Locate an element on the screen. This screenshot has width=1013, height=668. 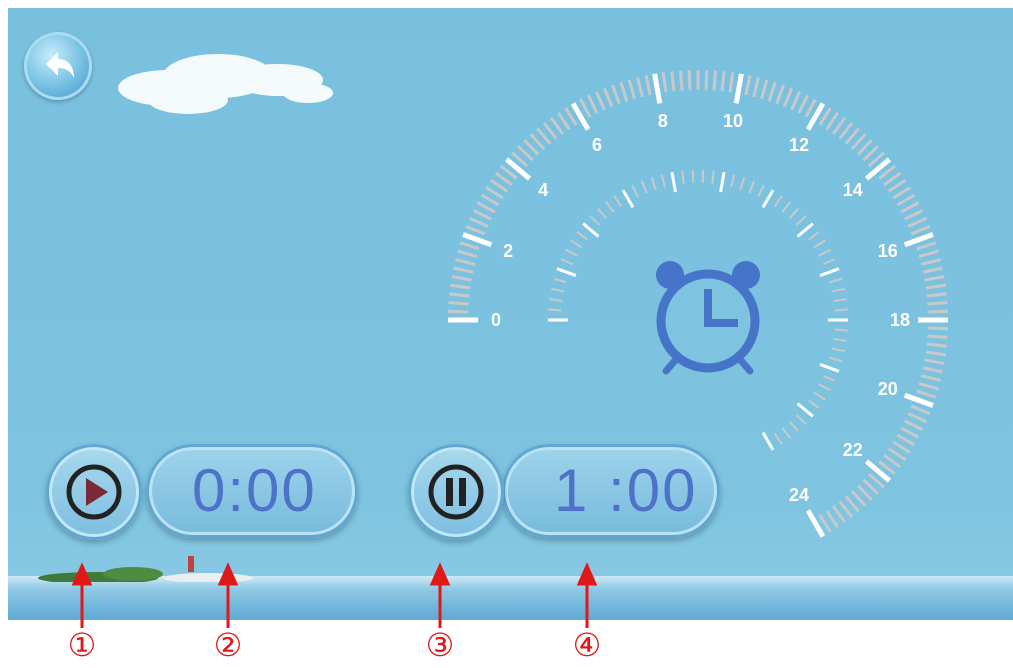
dial-label: 12 is located at coordinates (799, 145).